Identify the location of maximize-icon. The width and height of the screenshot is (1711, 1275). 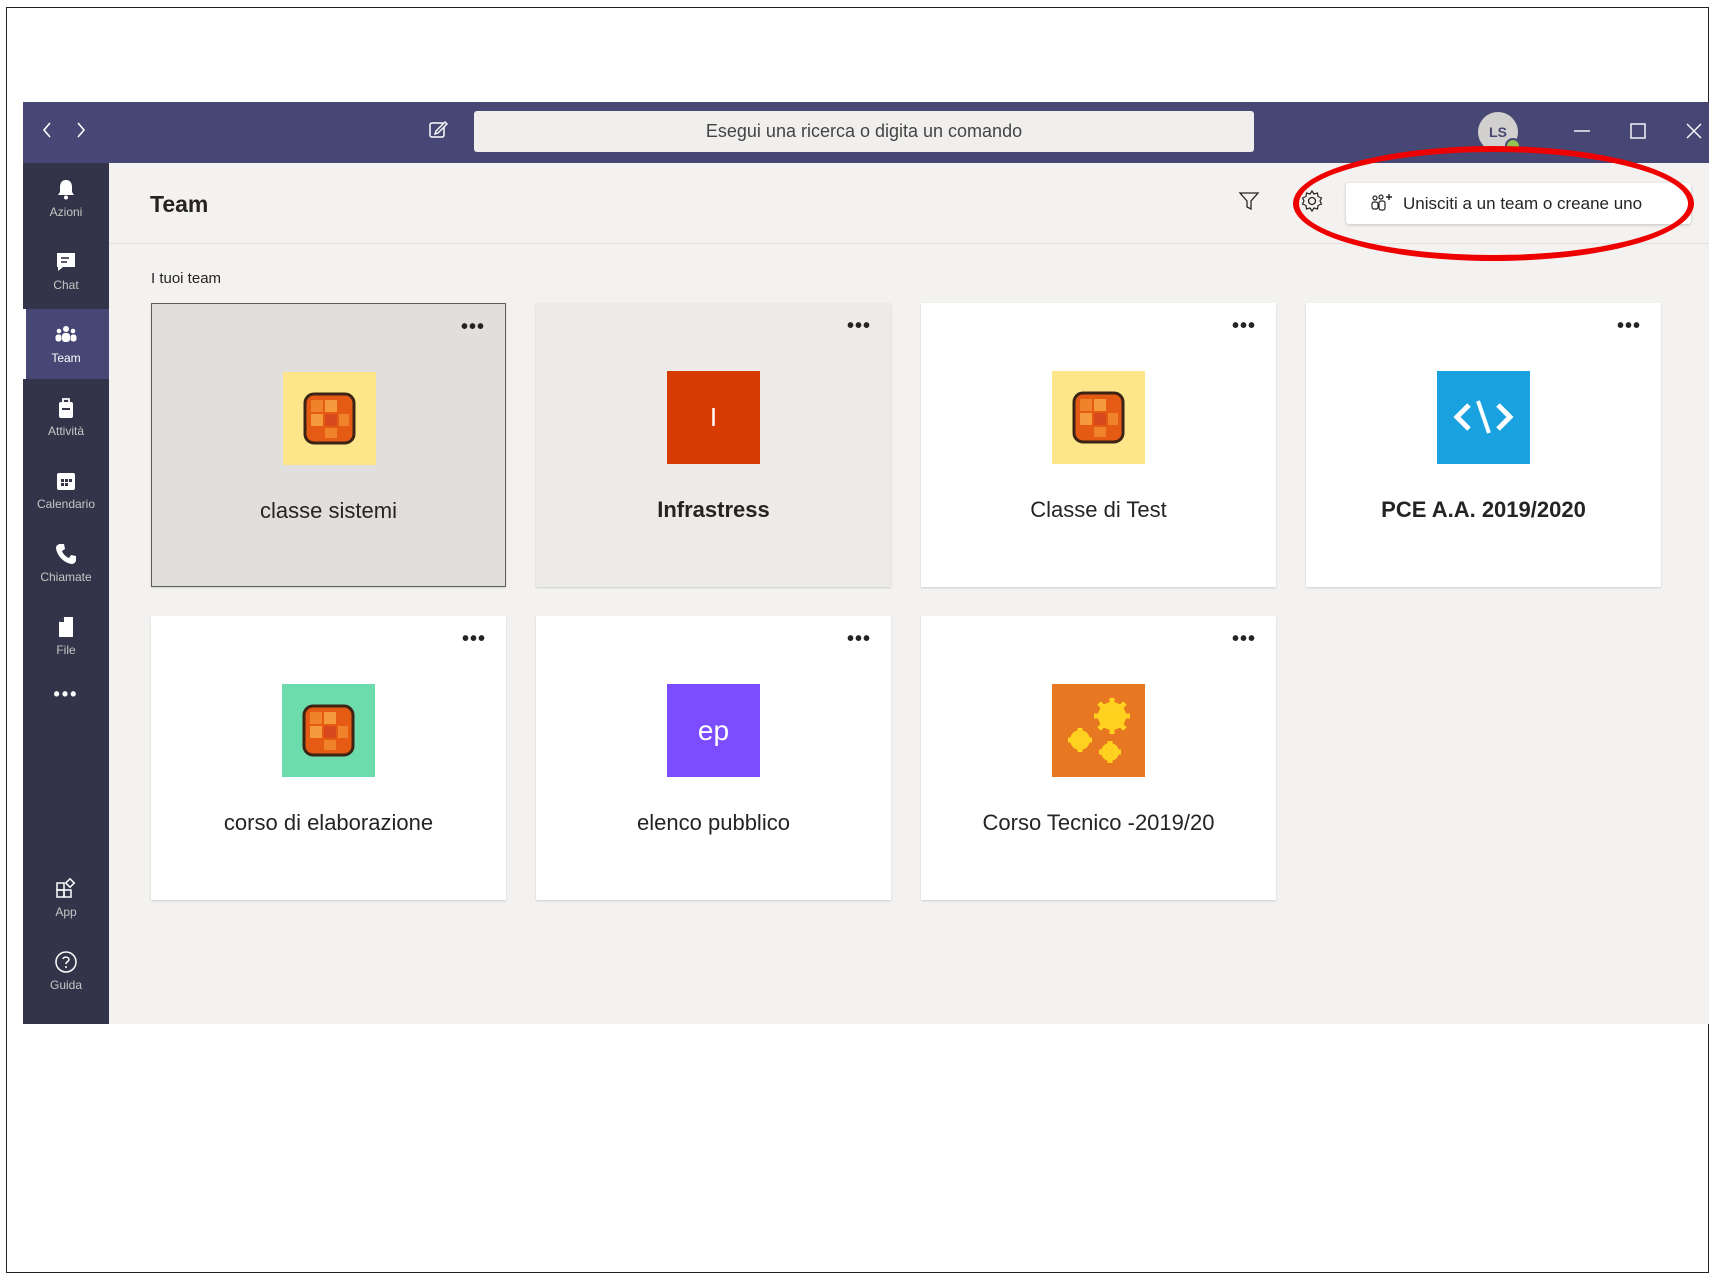
(1638, 131).